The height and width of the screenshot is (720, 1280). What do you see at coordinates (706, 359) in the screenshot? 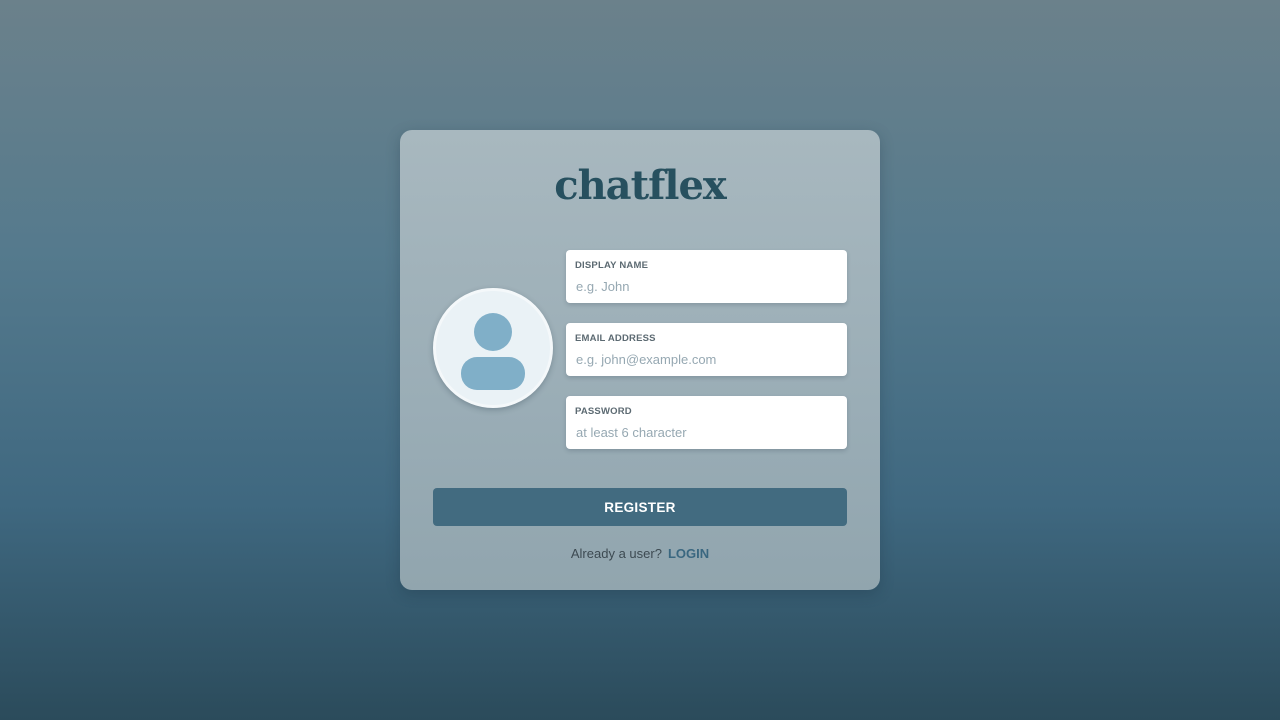
I see `email-input` at bounding box center [706, 359].